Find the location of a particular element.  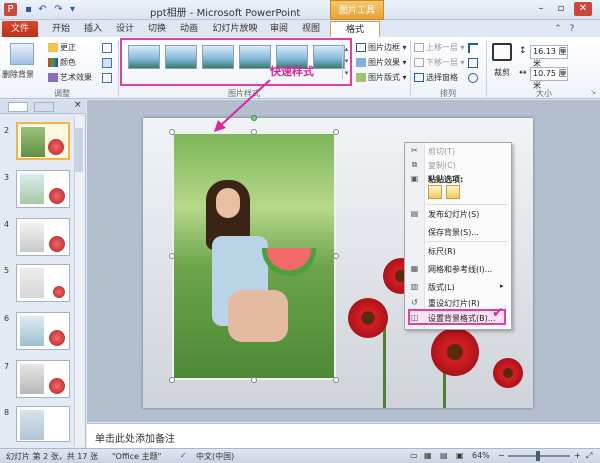

theme-name: "Office 主题" is located at coordinates (137, 456).